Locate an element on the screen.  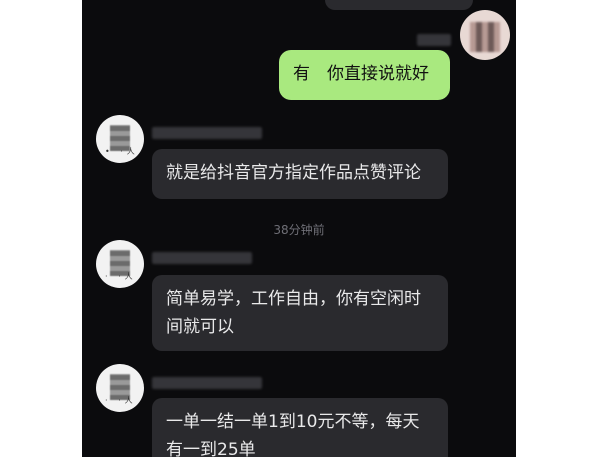
message-text: 一单一结一单1到10元不等，每天有一到25单 is located at coordinates (293, 434).